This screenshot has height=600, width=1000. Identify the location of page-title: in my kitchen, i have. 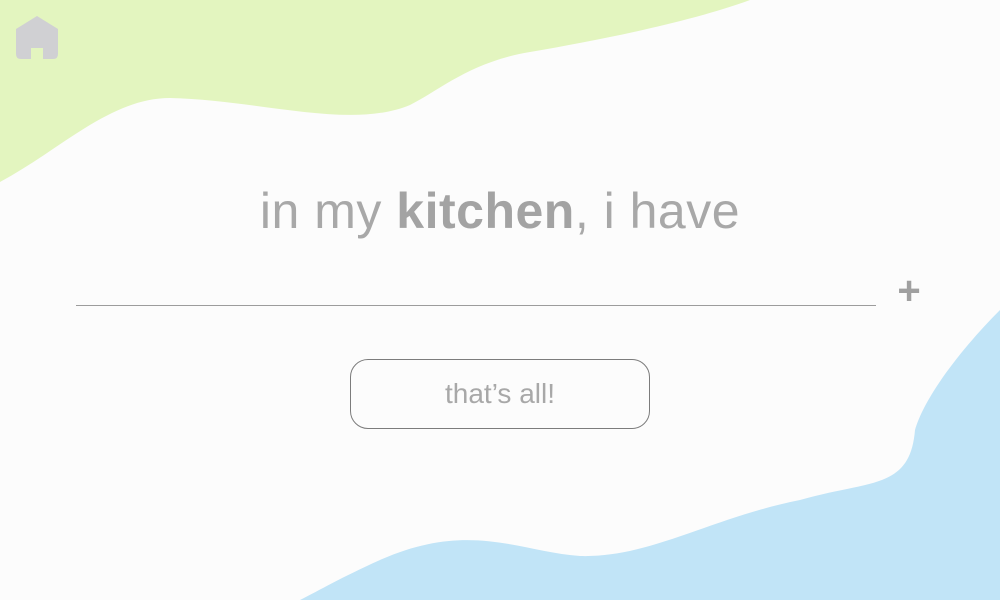
(500, 211).